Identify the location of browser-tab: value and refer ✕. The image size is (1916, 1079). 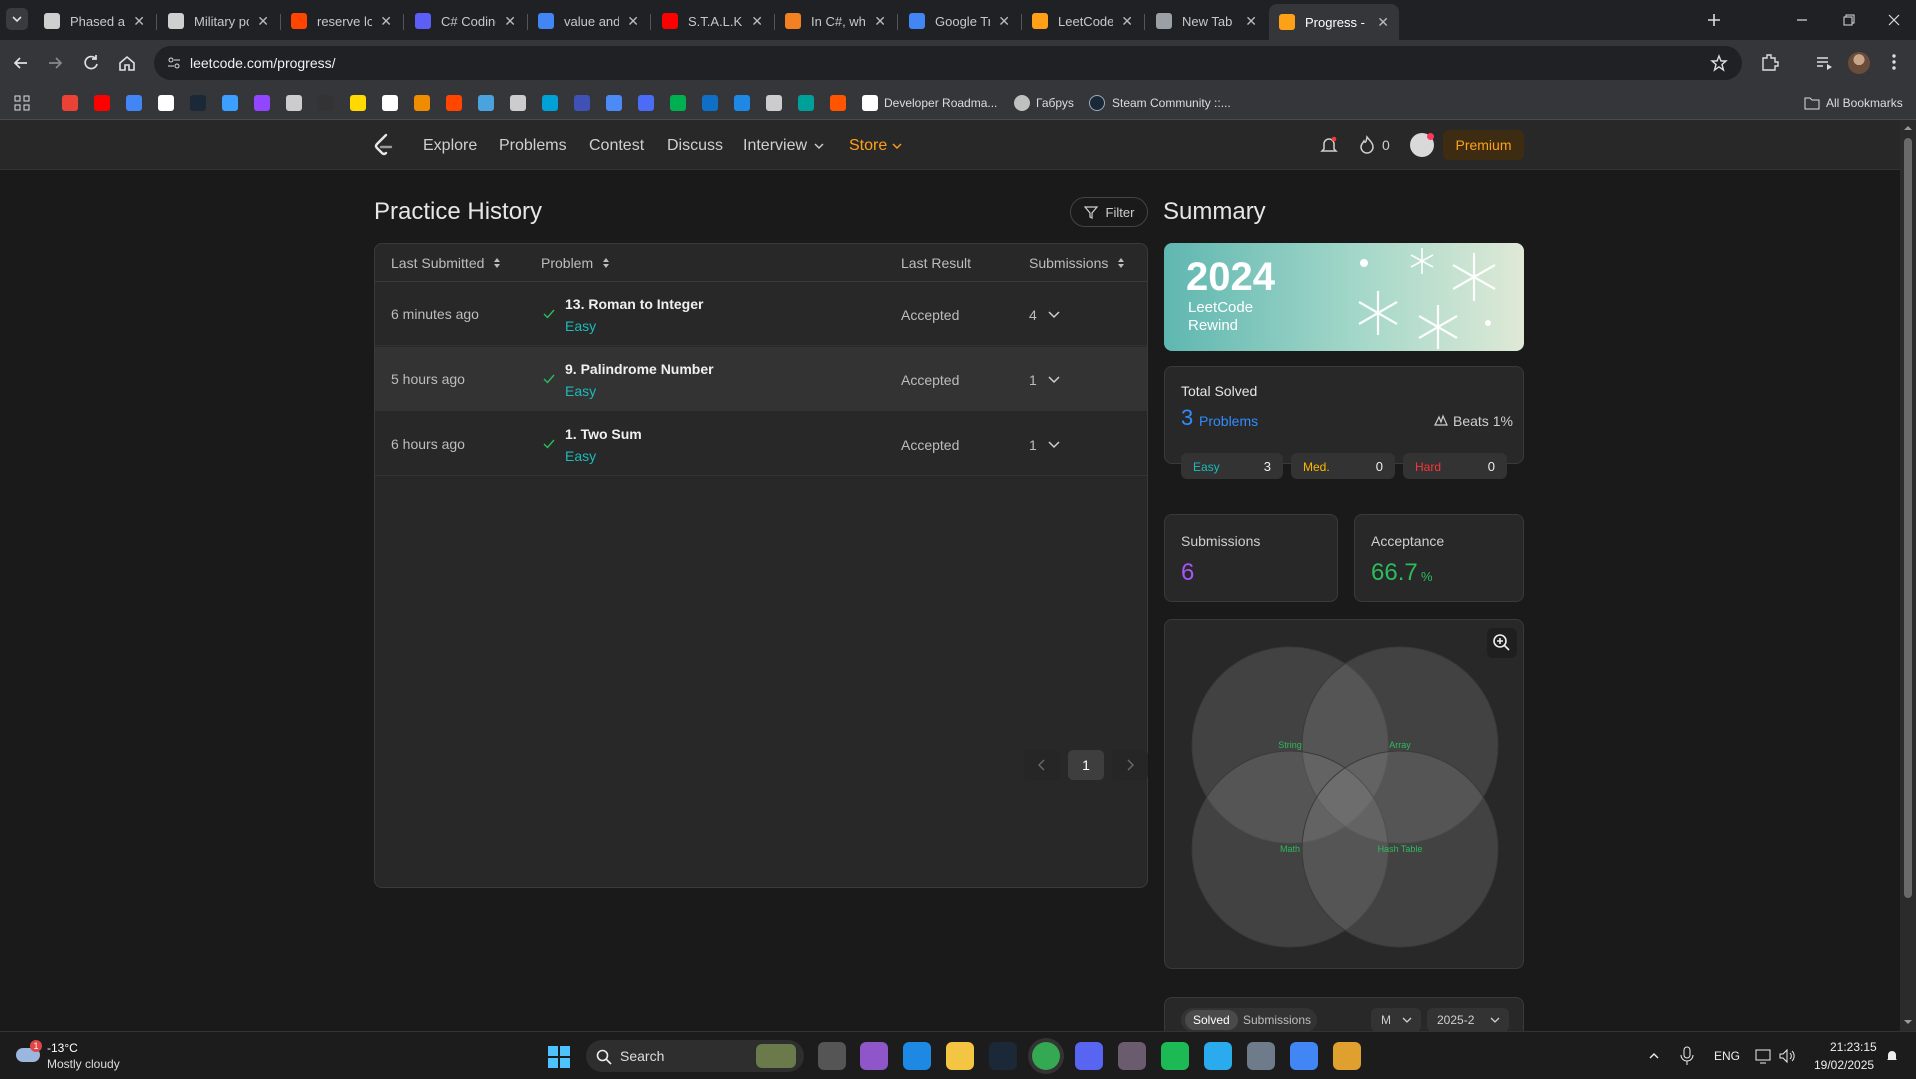
(588, 21).